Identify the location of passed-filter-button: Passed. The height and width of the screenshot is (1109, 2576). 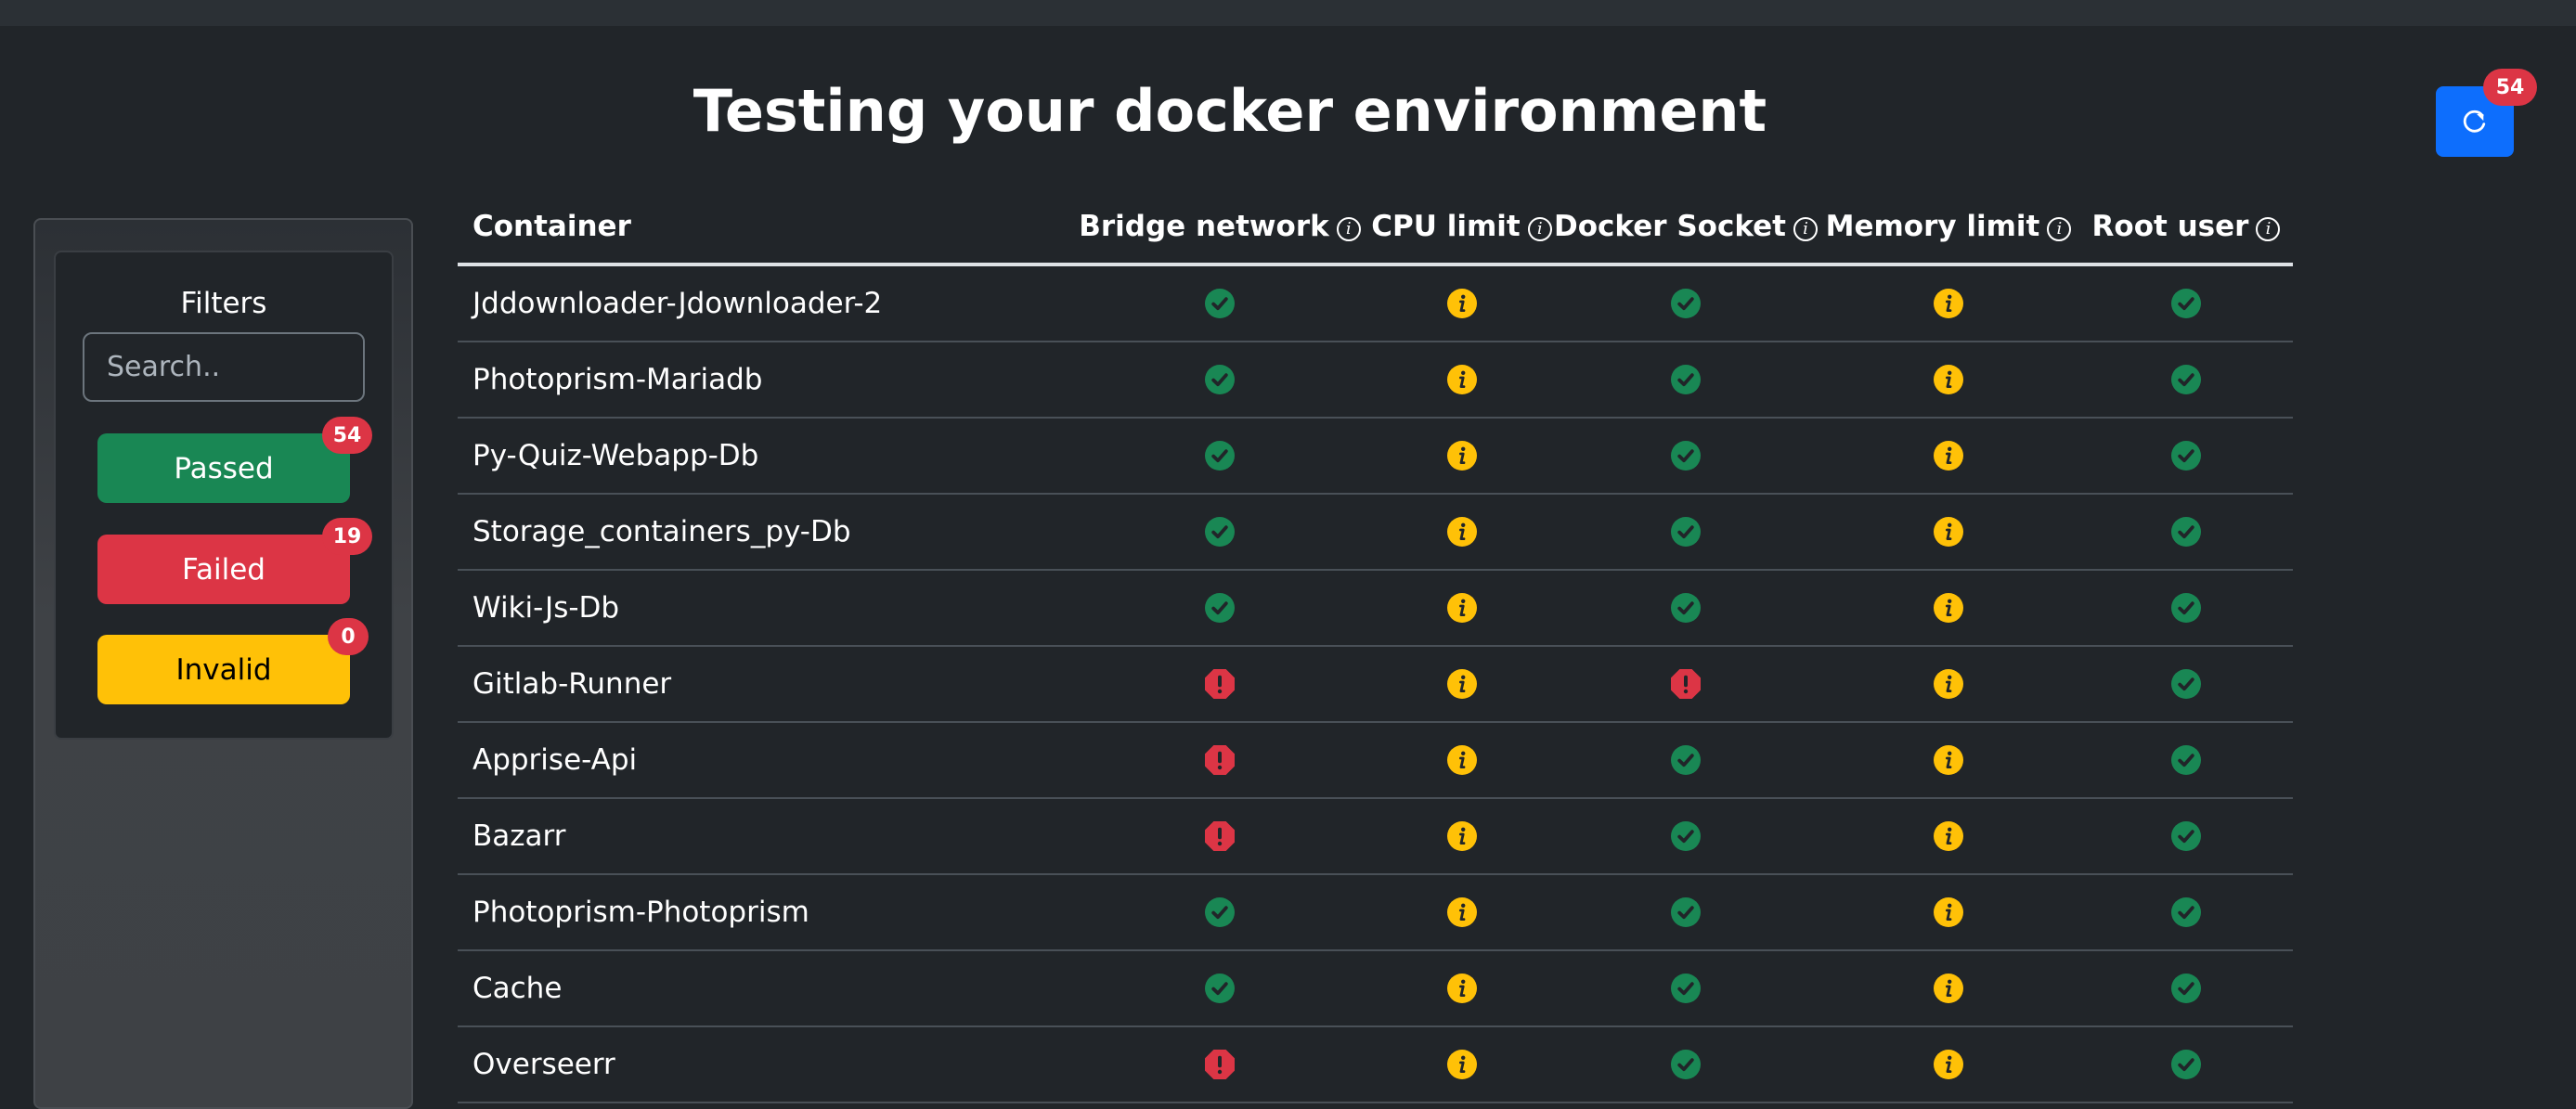
(223, 468).